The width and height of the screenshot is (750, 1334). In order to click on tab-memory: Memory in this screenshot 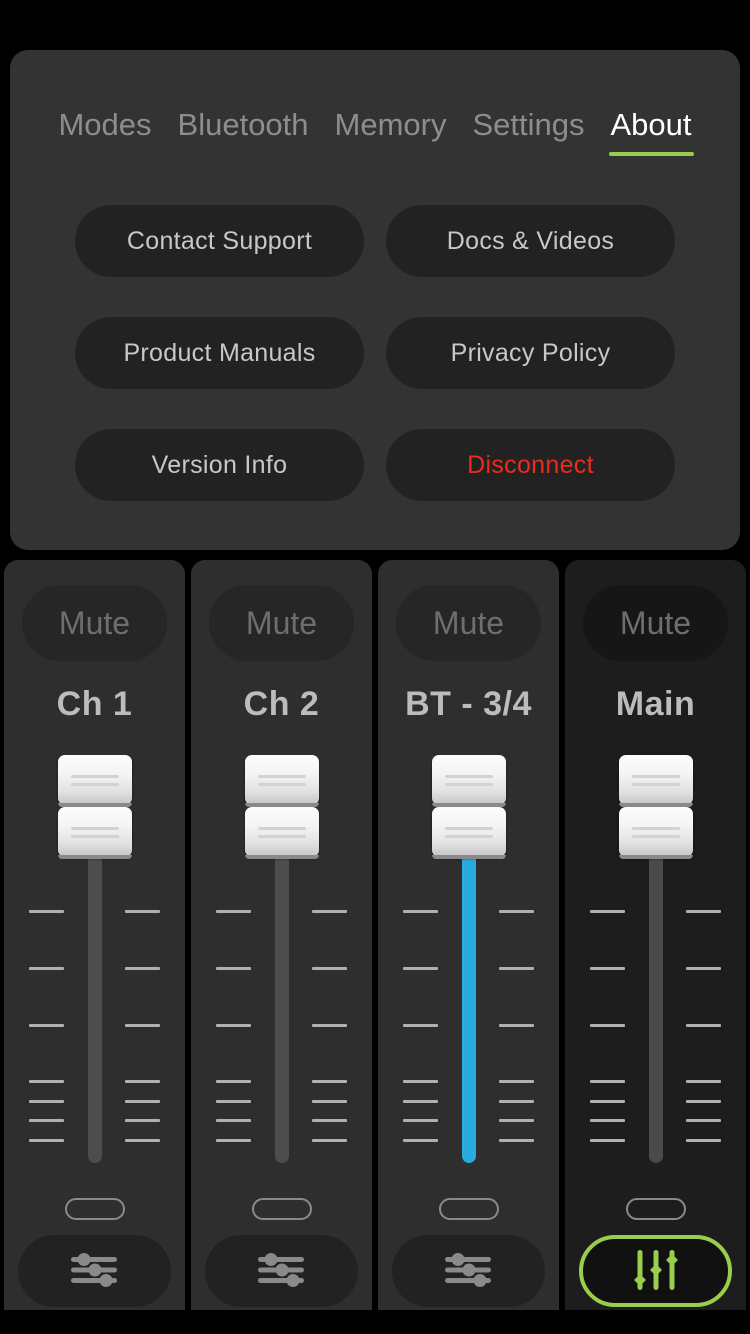, I will do `click(391, 125)`.